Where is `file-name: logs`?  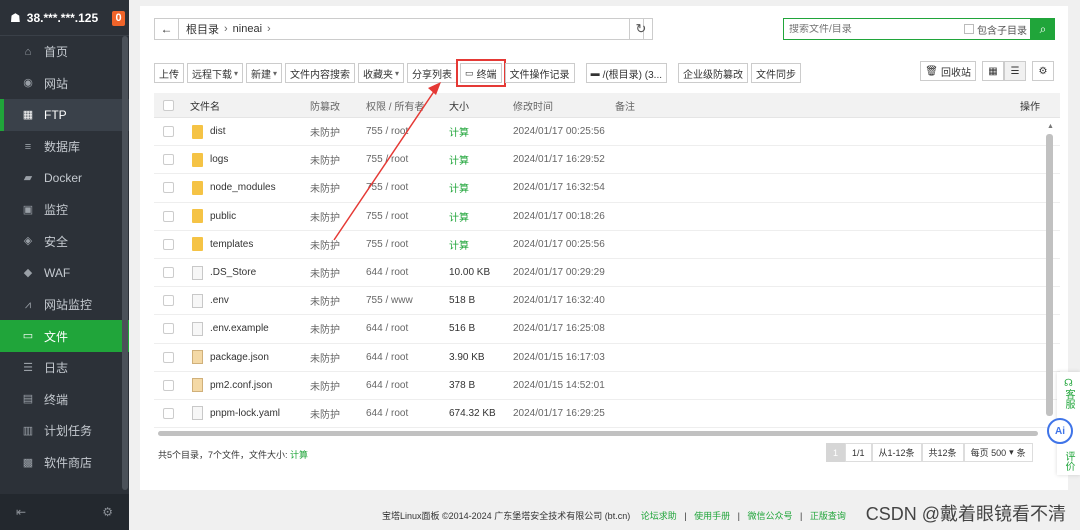
file-name: logs is located at coordinates (219, 159).